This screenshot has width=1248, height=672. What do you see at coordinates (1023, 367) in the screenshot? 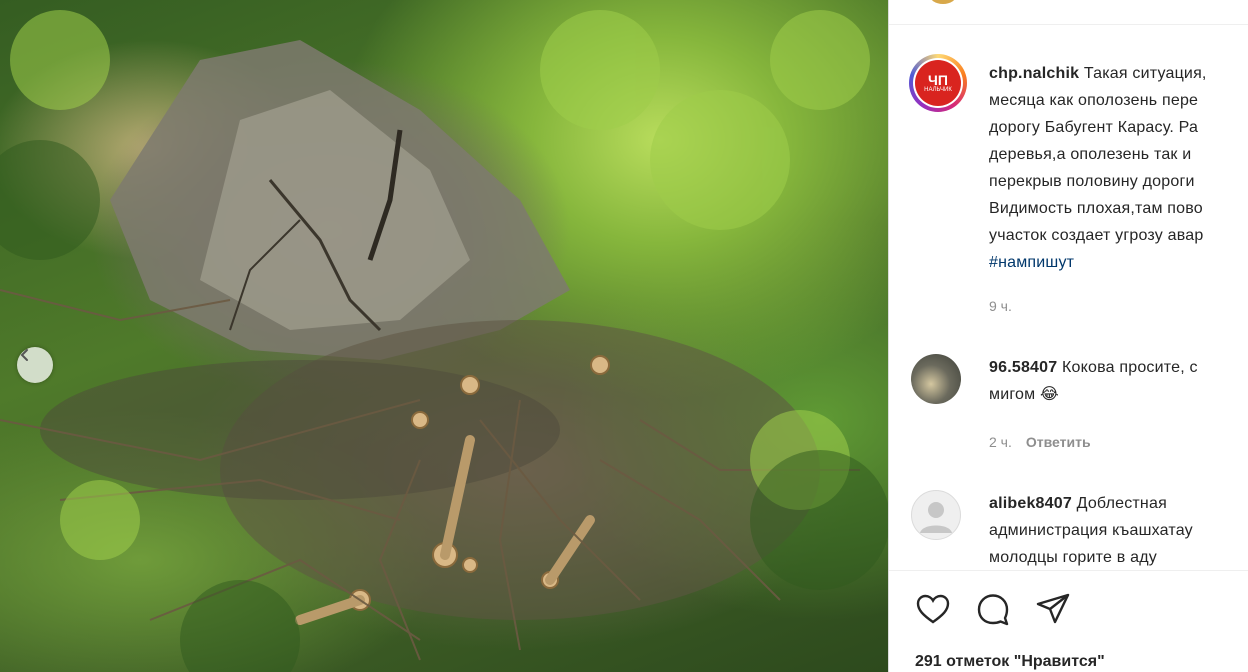
I see `commenter-username: 96.58407` at bounding box center [1023, 367].